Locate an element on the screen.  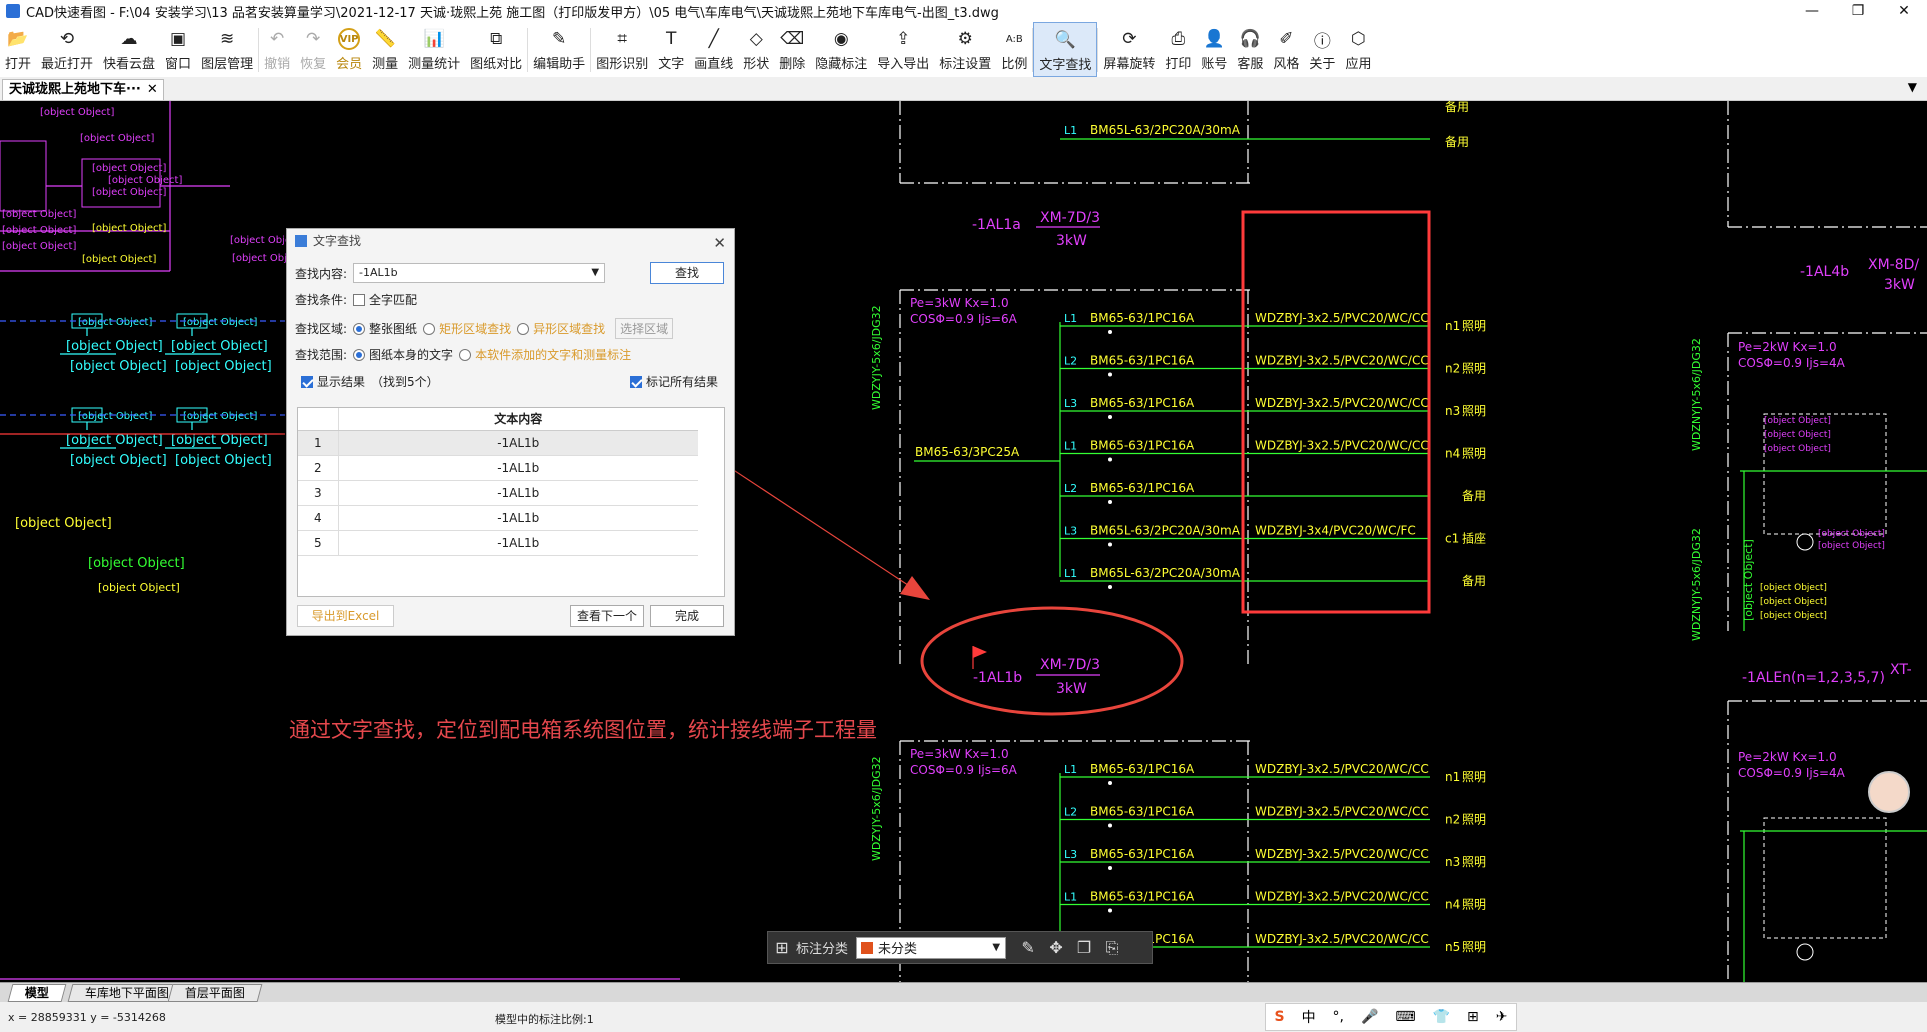
toolbar-button-25: 🎧 客服 is located at coordinates (1250, 49).